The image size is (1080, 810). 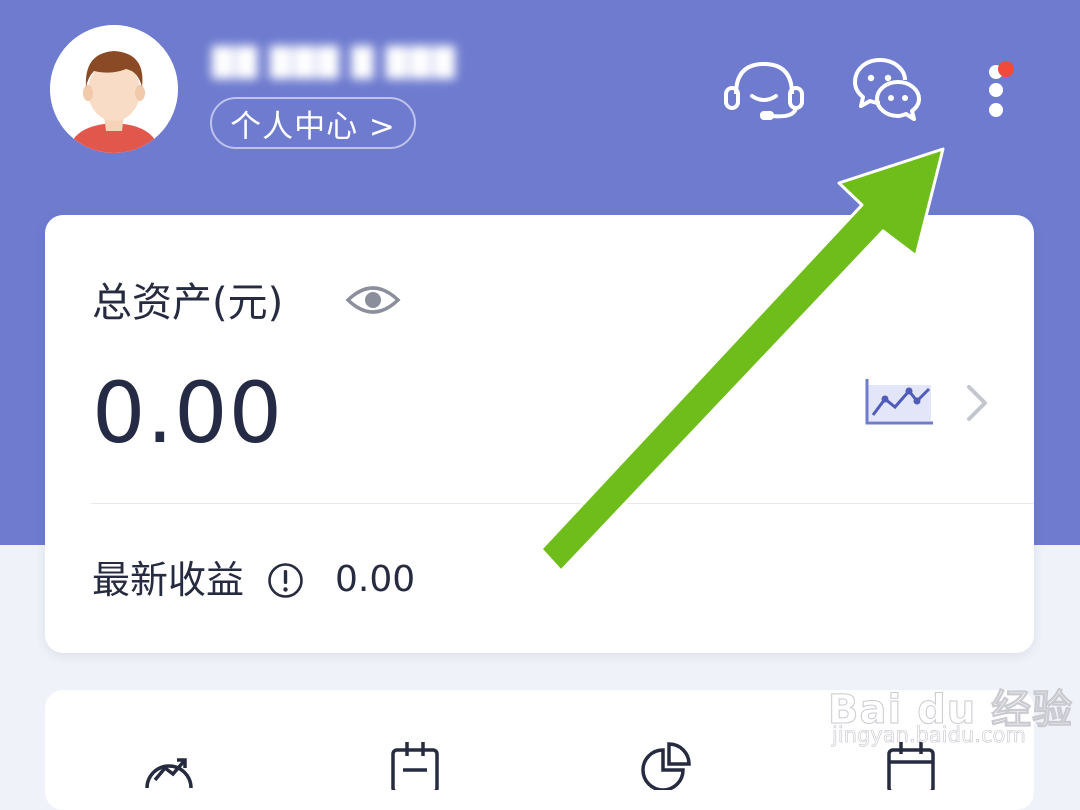 I want to click on total-assets-value: 0.00, so click(x=188, y=413).